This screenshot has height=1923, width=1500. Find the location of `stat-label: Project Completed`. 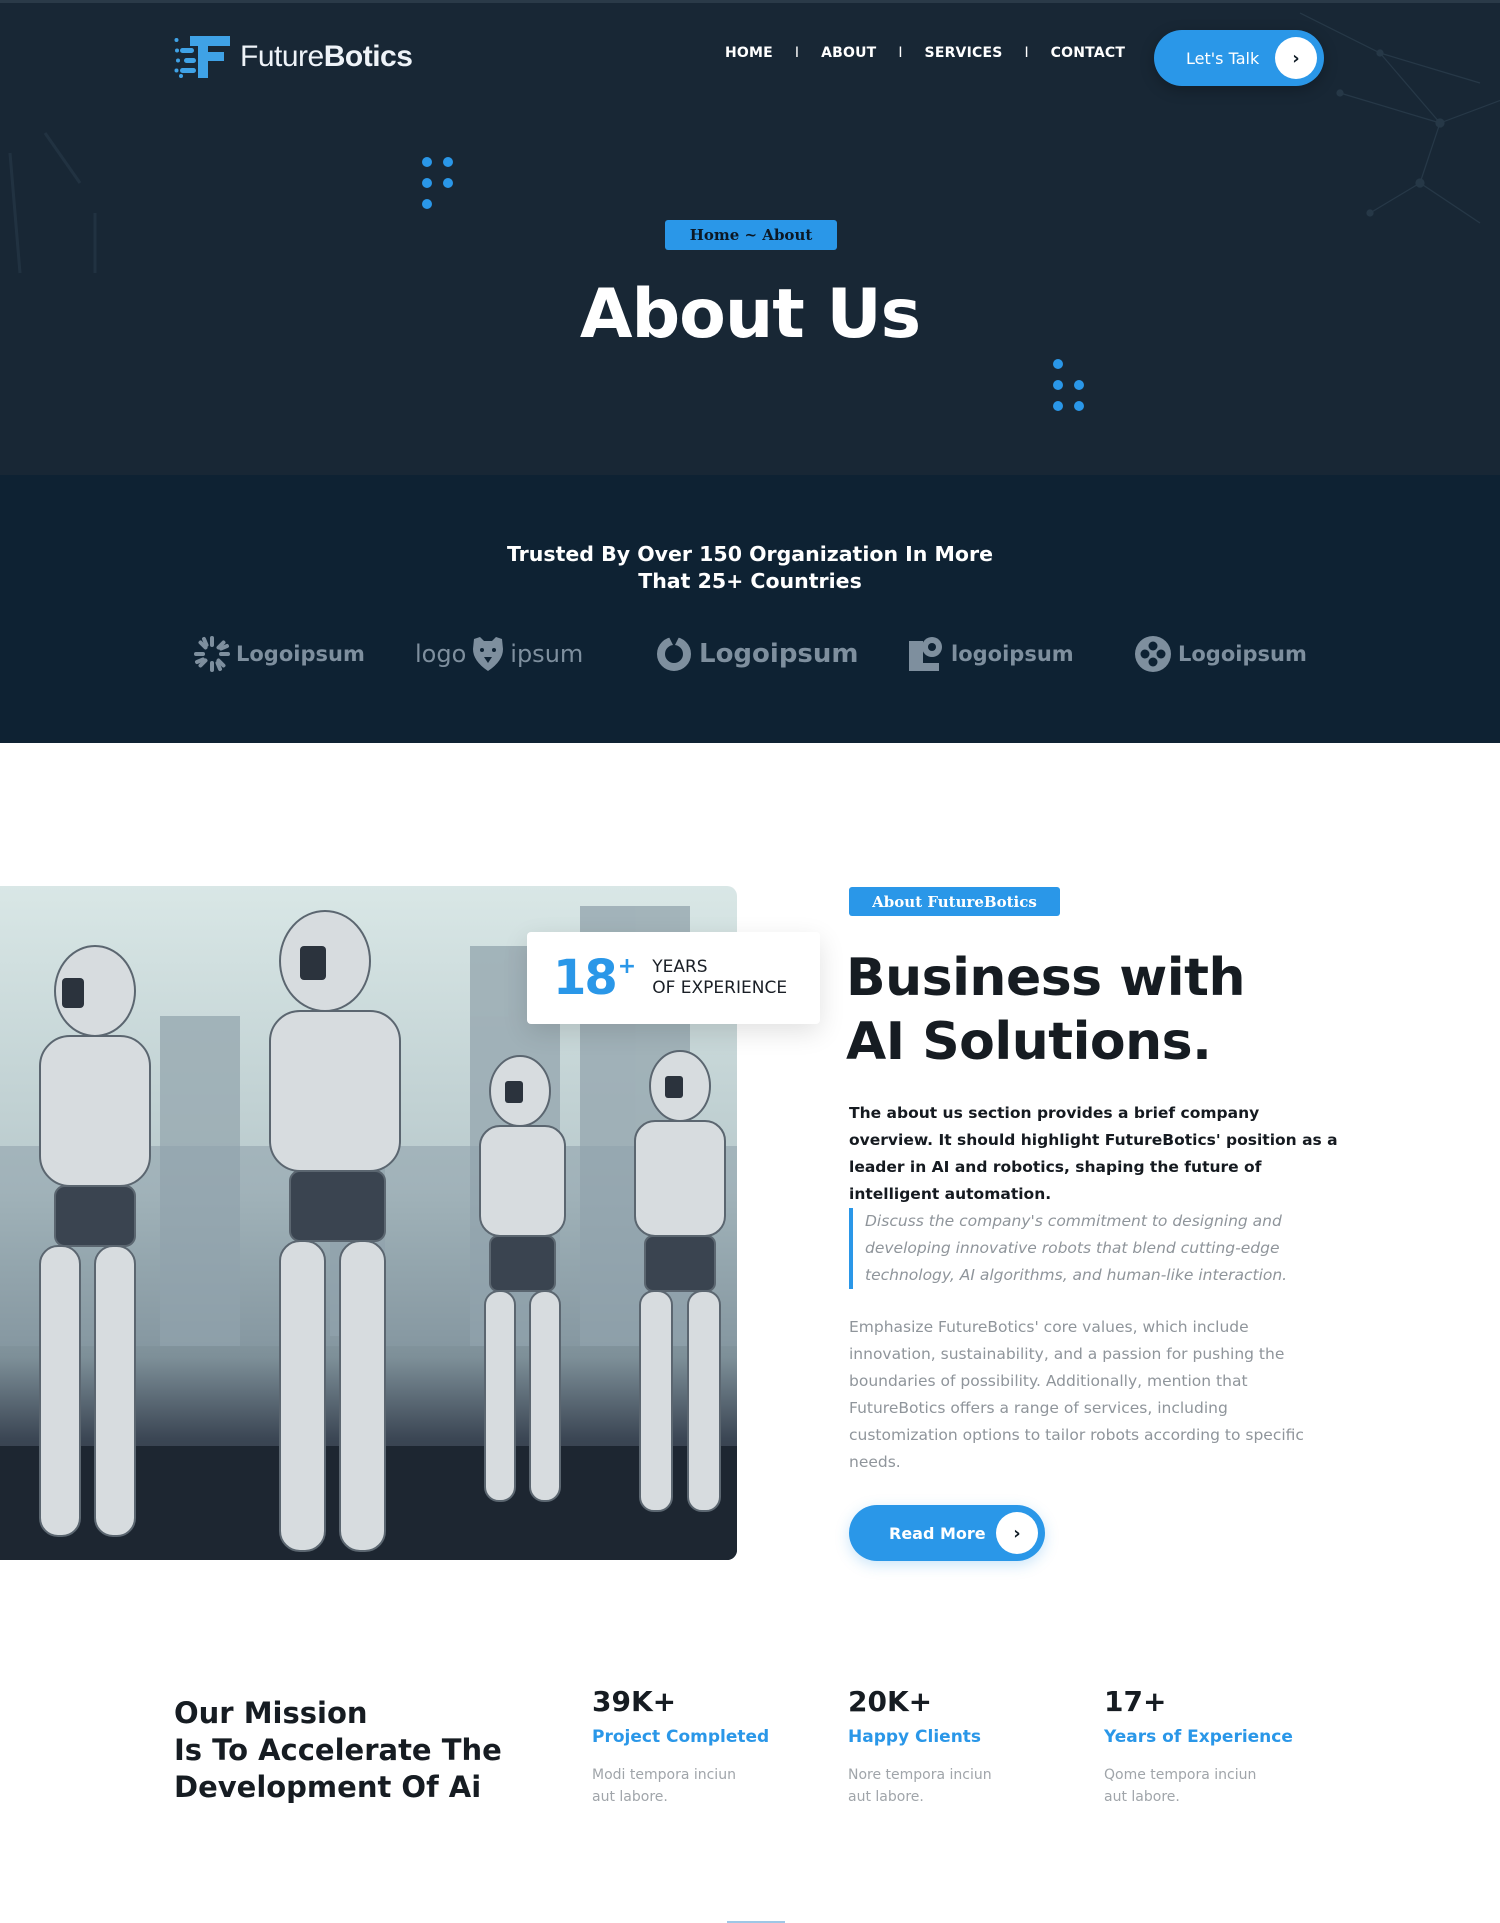

stat-label: Project Completed is located at coordinates (681, 1737).